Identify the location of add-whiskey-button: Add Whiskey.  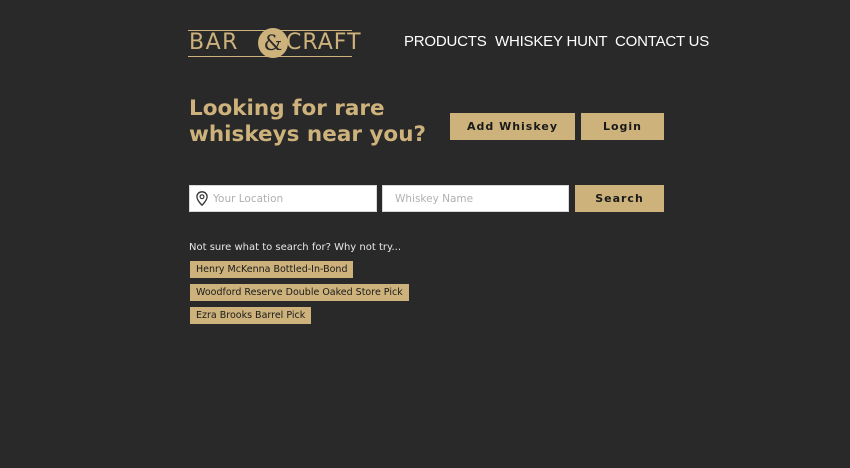
(512, 126).